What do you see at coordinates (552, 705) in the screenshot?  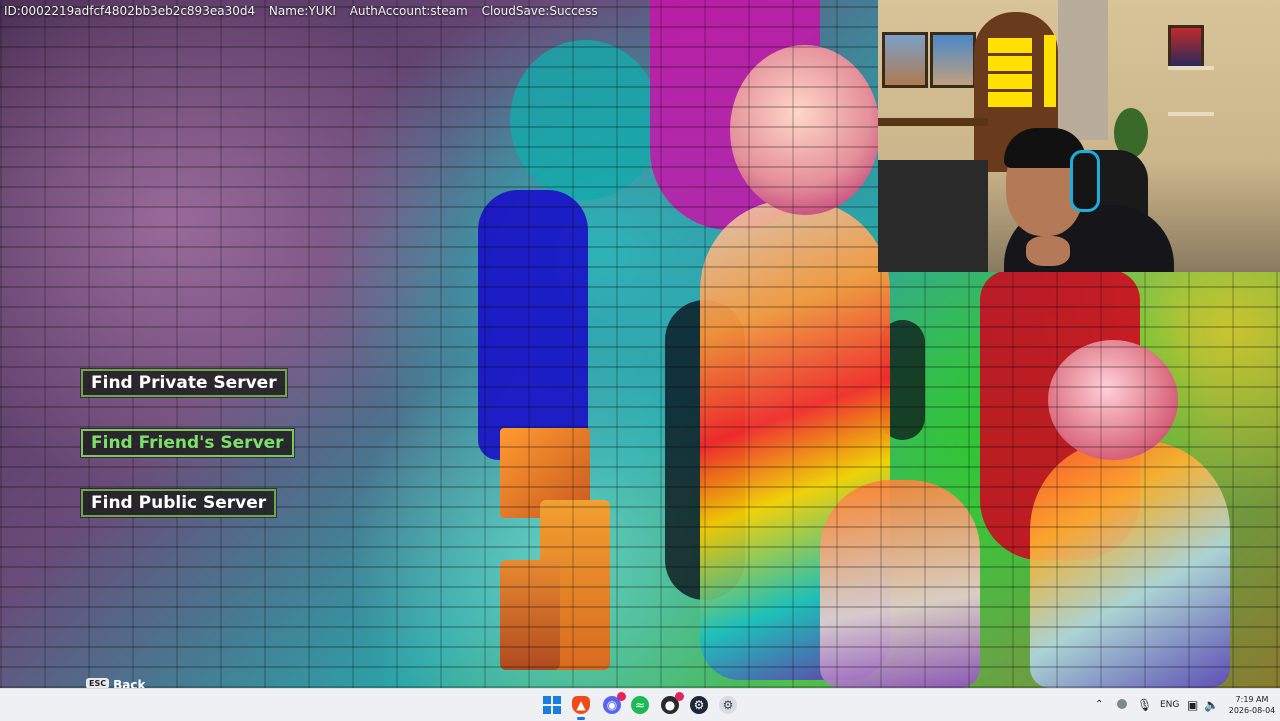 I see `windows-start-icon` at bounding box center [552, 705].